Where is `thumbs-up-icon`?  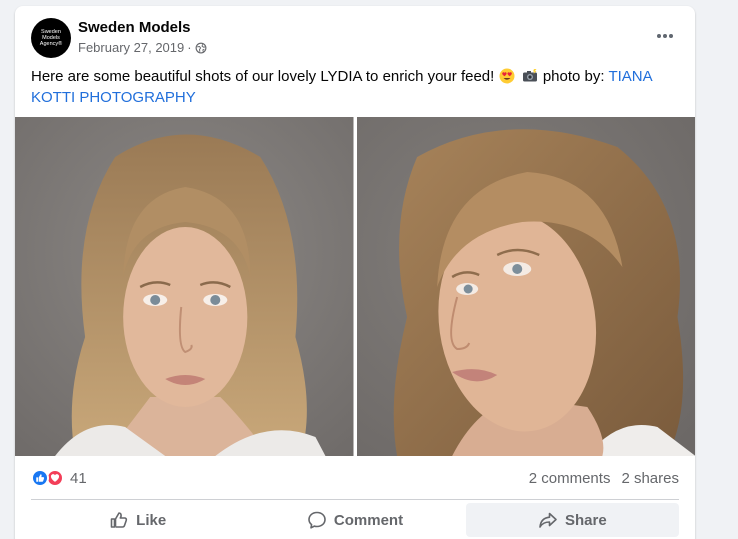
thumbs-up-icon is located at coordinates (119, 520).